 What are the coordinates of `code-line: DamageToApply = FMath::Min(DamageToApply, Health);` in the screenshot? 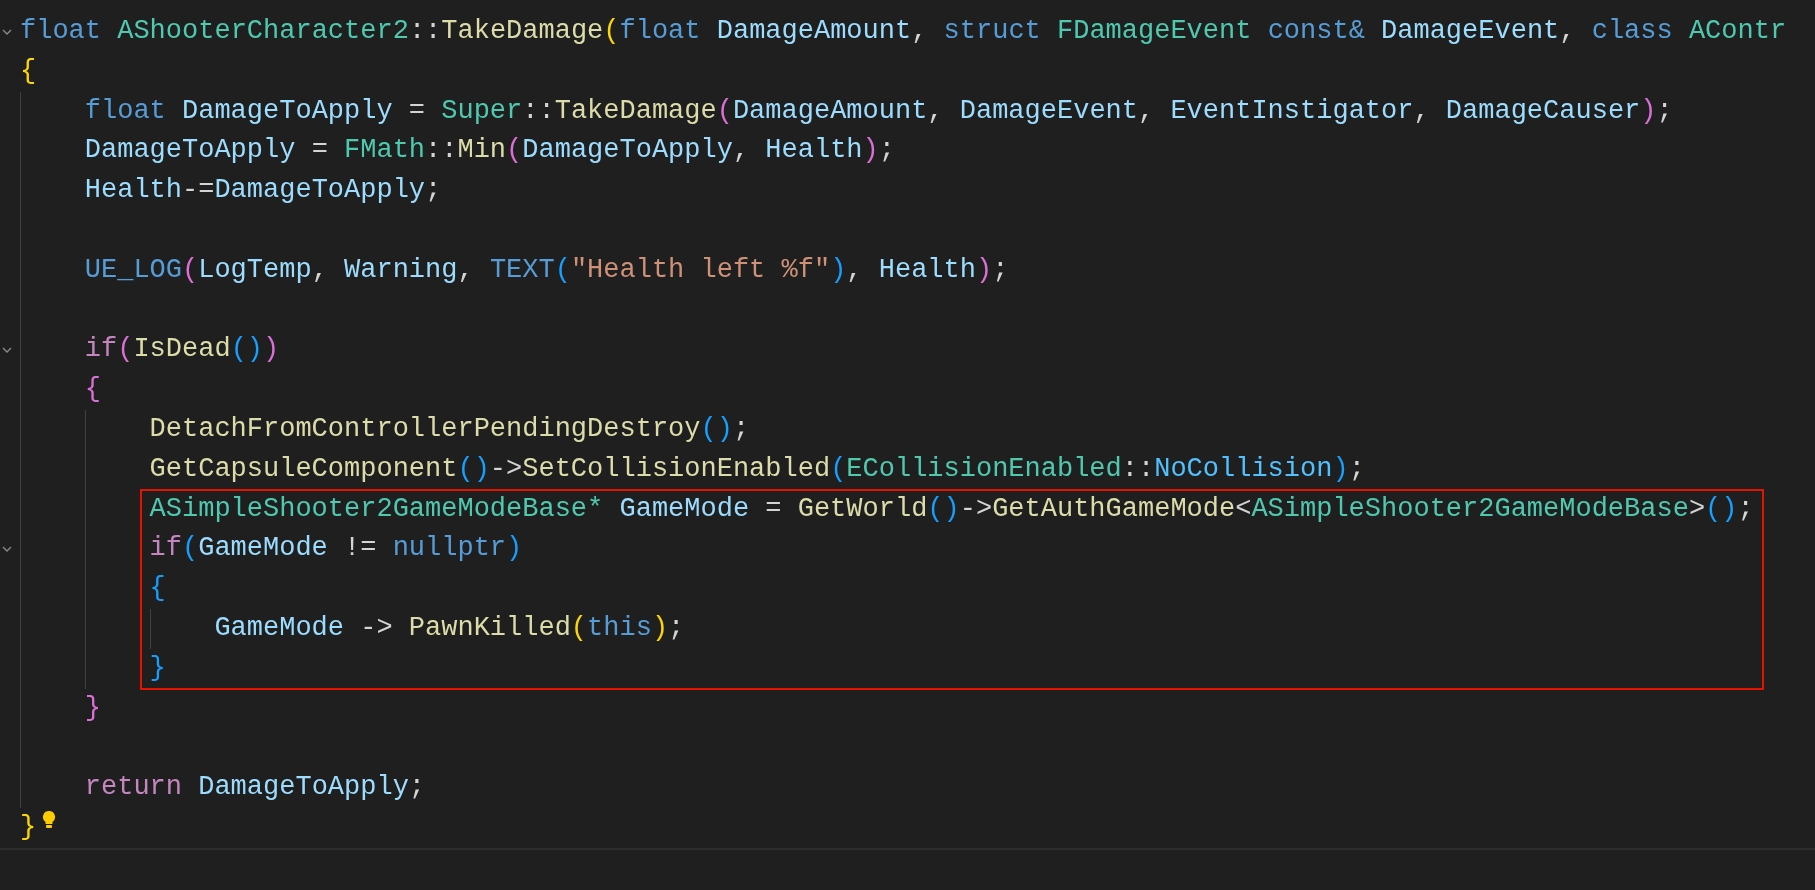 It's located at (489, 151).